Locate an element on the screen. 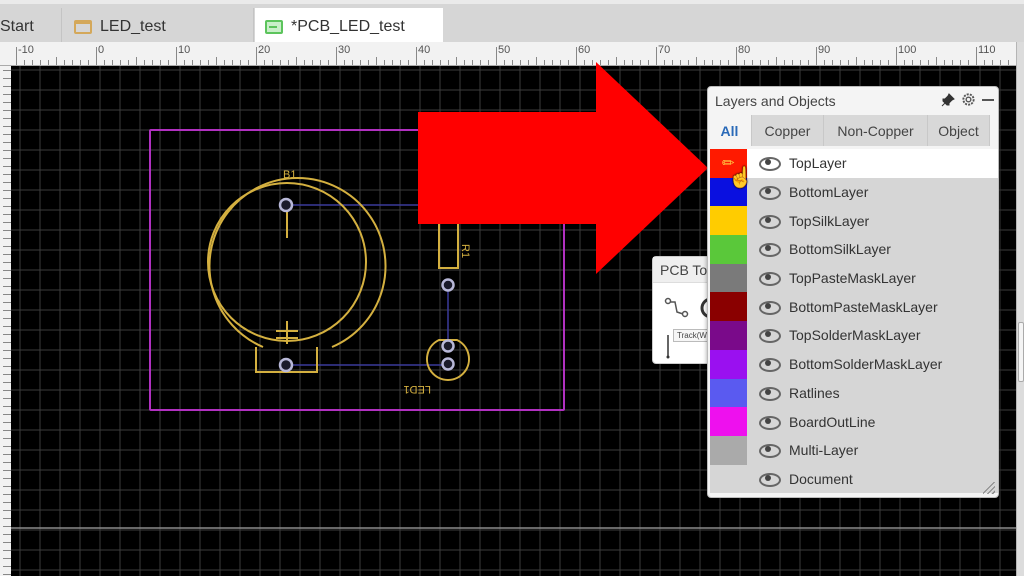  tab-label: LED_test is located at coordinates (133, 26).